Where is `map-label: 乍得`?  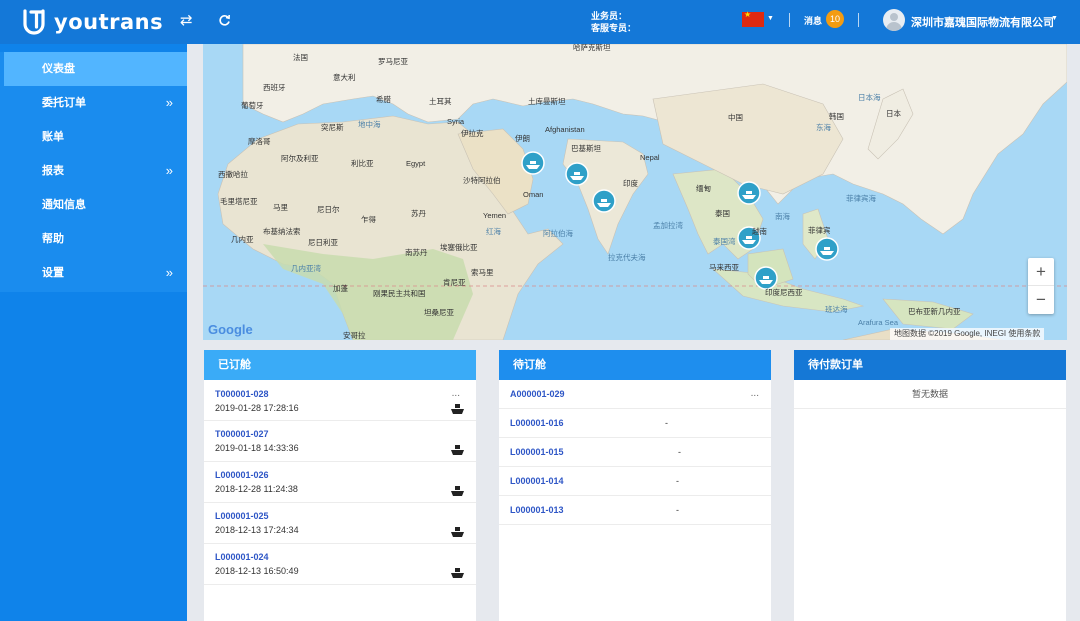
map-label: 乍得 is located at coordinates (368, 219).